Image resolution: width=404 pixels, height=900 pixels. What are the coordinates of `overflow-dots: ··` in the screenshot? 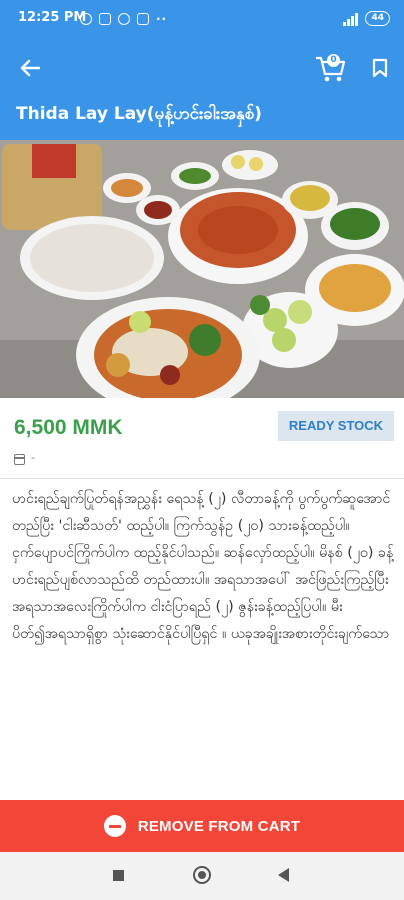 It's located at (162, 19).